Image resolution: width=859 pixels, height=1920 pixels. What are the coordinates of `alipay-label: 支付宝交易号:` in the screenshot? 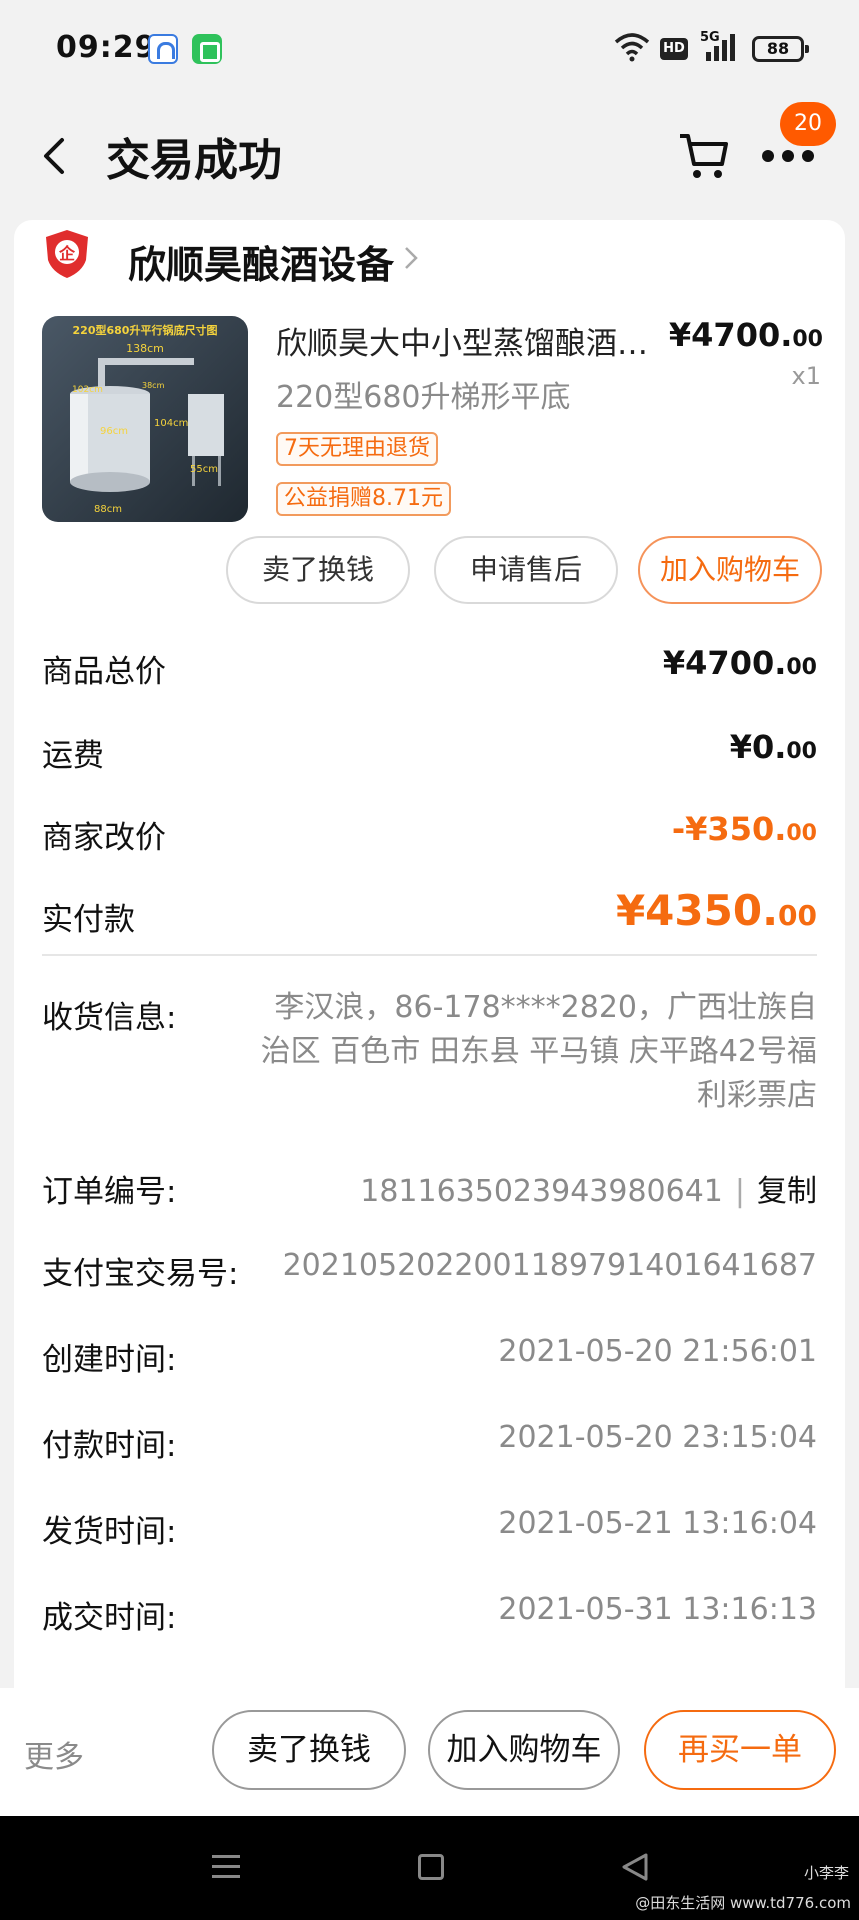 It's located at (140, 1274).